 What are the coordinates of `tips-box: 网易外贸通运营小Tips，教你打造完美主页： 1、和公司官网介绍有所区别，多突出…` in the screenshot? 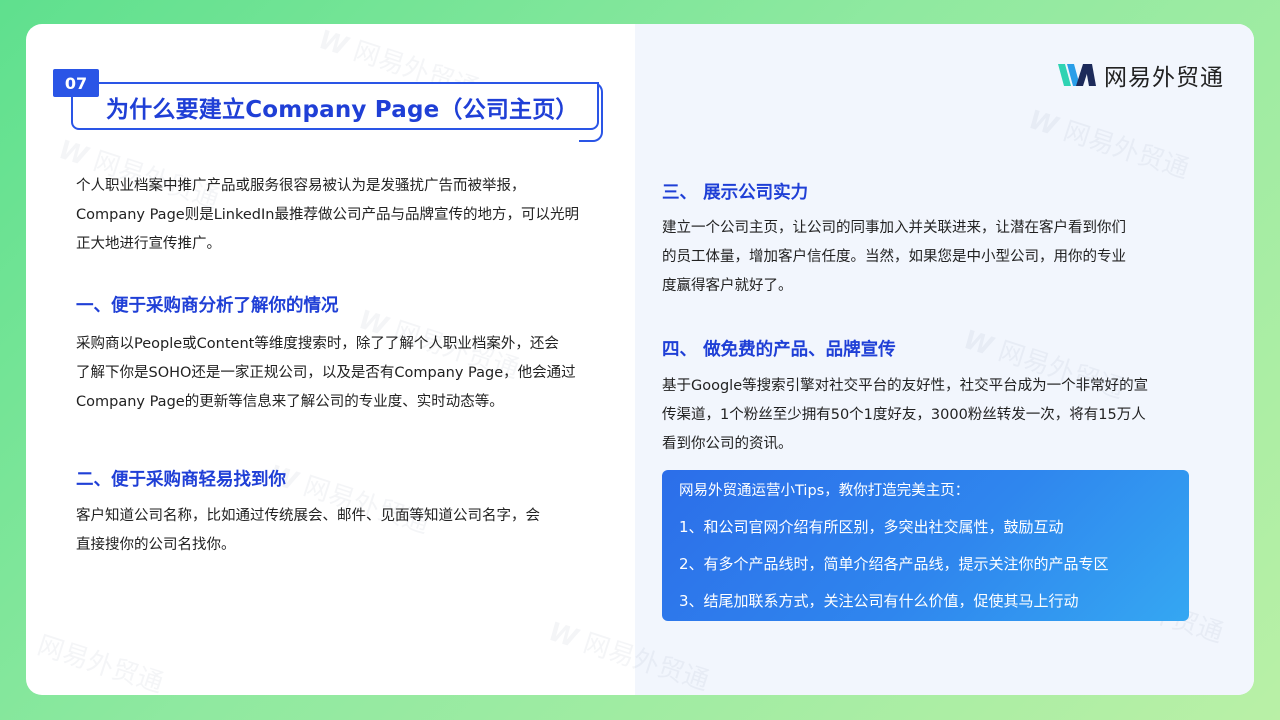 It's located at (925, 545).